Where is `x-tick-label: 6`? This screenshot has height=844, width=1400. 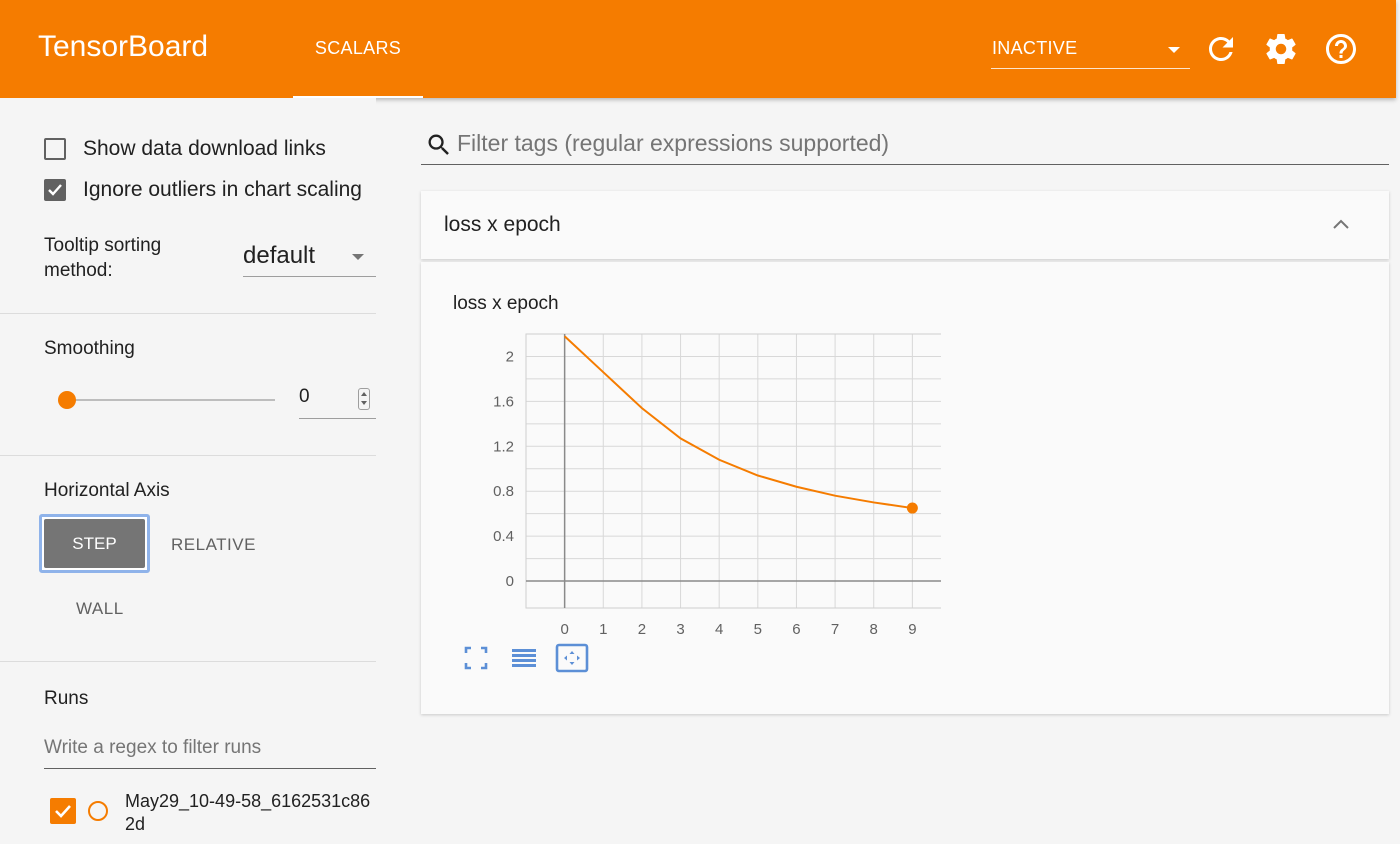
x-tick-label: 6 is located at coordinates (796, 629).